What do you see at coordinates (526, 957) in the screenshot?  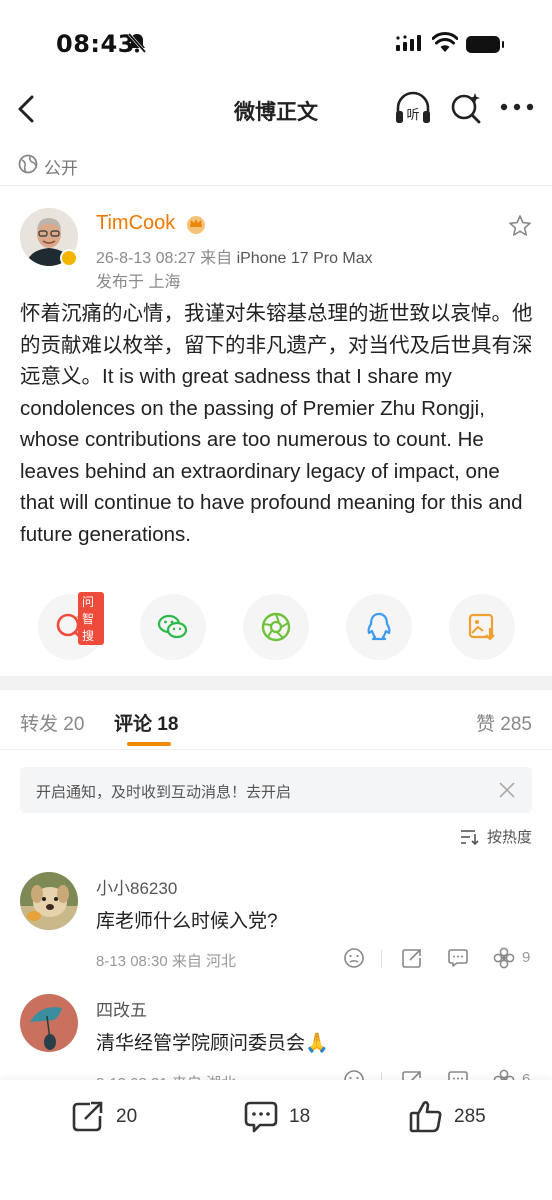 I see `comment-like-count: 9` at bounding box center [526, 957].